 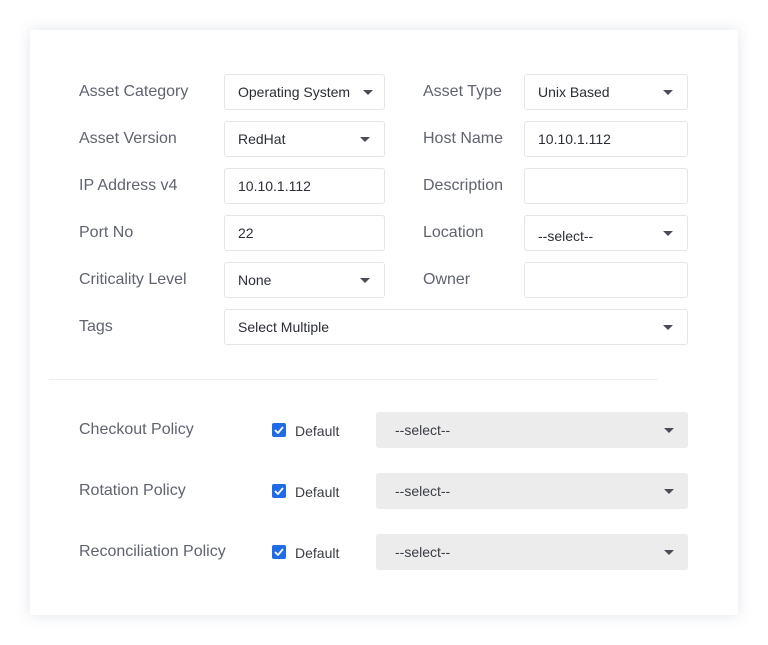 What do you see at coordinates (423, 491) in the screenshot?
I see `rotation-policy-value: --select--` at bounding box center [423, 491].